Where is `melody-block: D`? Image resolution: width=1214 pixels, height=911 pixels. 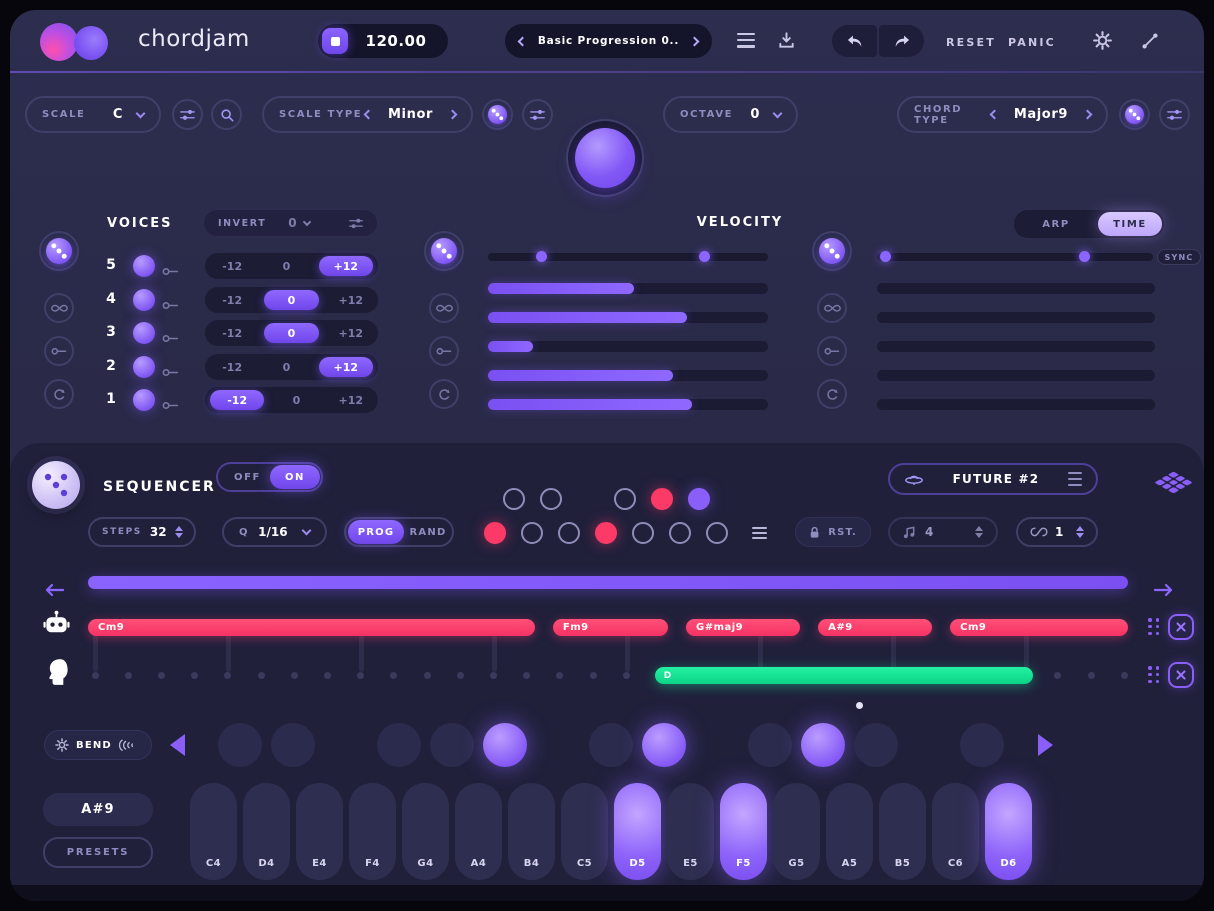 melody-block: D is located at coordinates (844, 675).